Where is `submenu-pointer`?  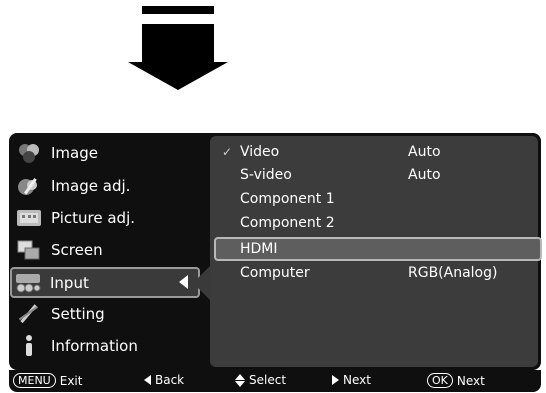
submenu-pointer is located at coordinates (202, 283).